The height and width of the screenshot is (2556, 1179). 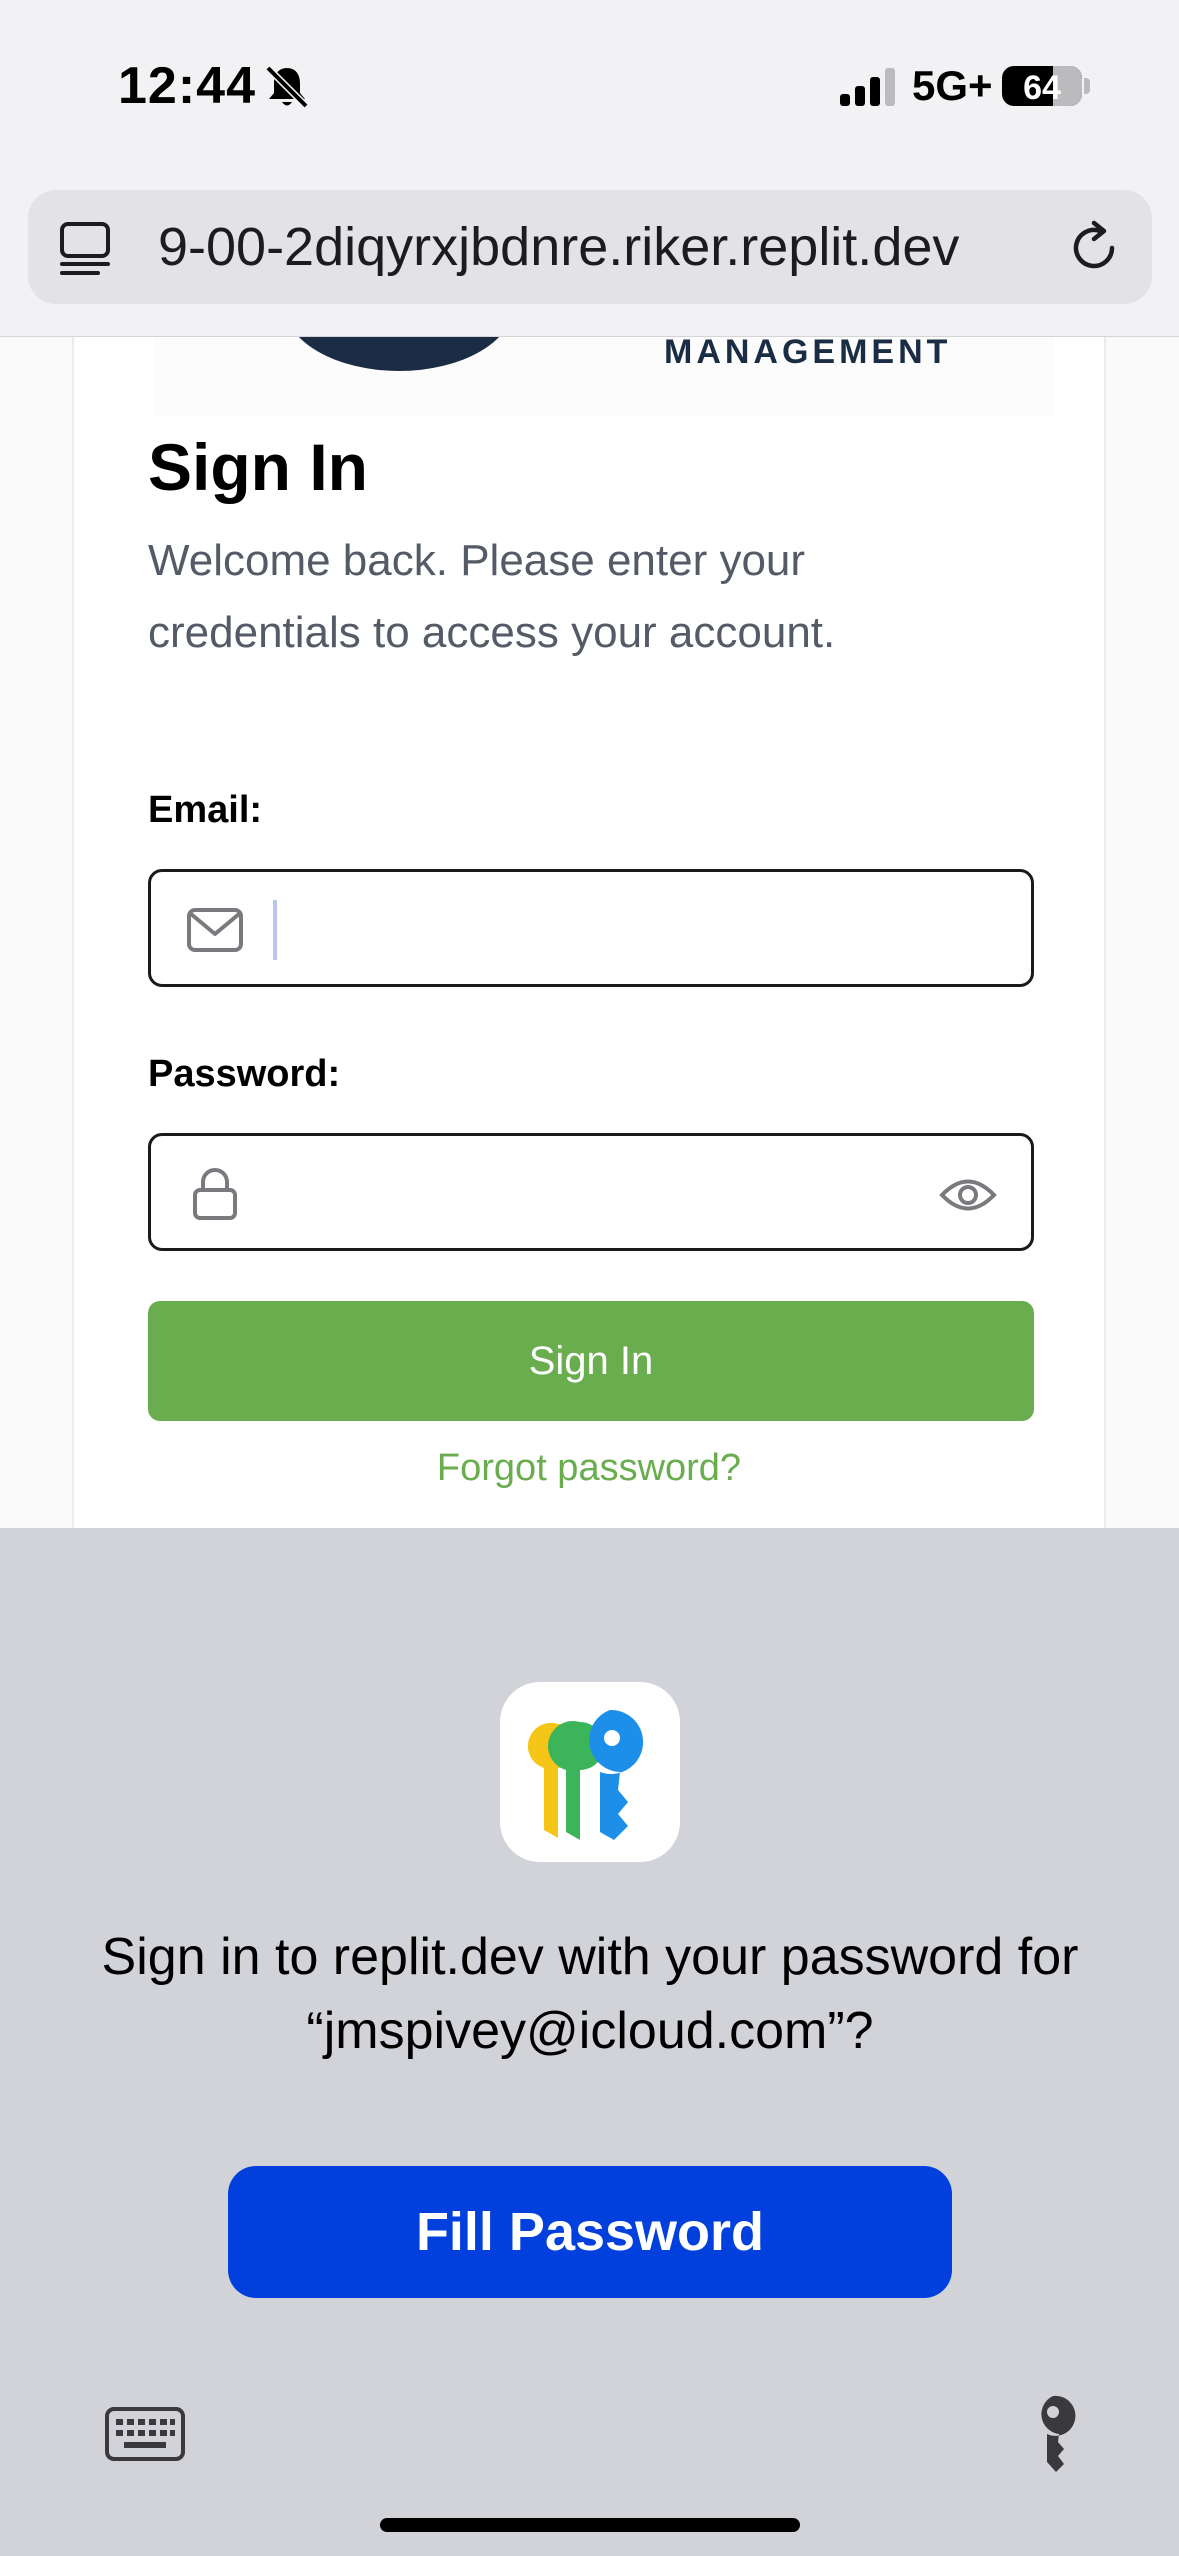 What do you see at coordinates (1053, 2435) in the screenshot?
I see `key-icon` at bounding box center [1053, 2435].